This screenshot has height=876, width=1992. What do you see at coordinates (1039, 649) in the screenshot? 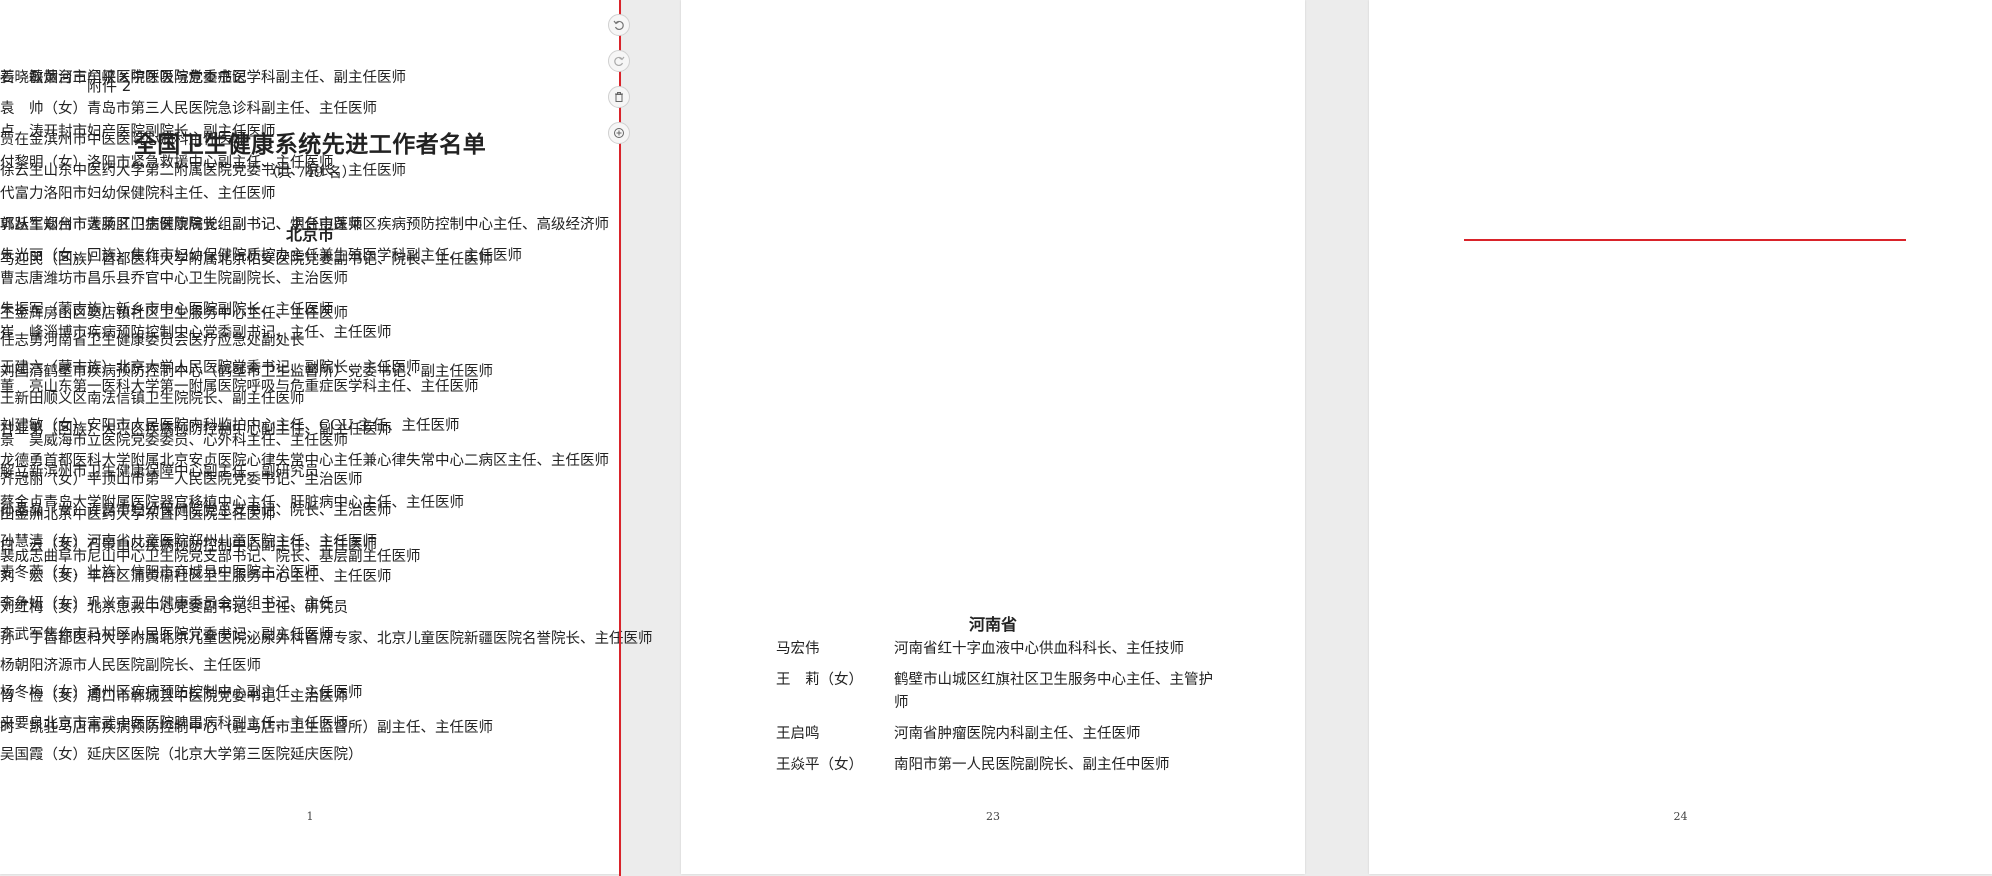
I see `person-title: 河南省红十字血液中心供血科科长、主任技师` at bounding box center [1039, 649].